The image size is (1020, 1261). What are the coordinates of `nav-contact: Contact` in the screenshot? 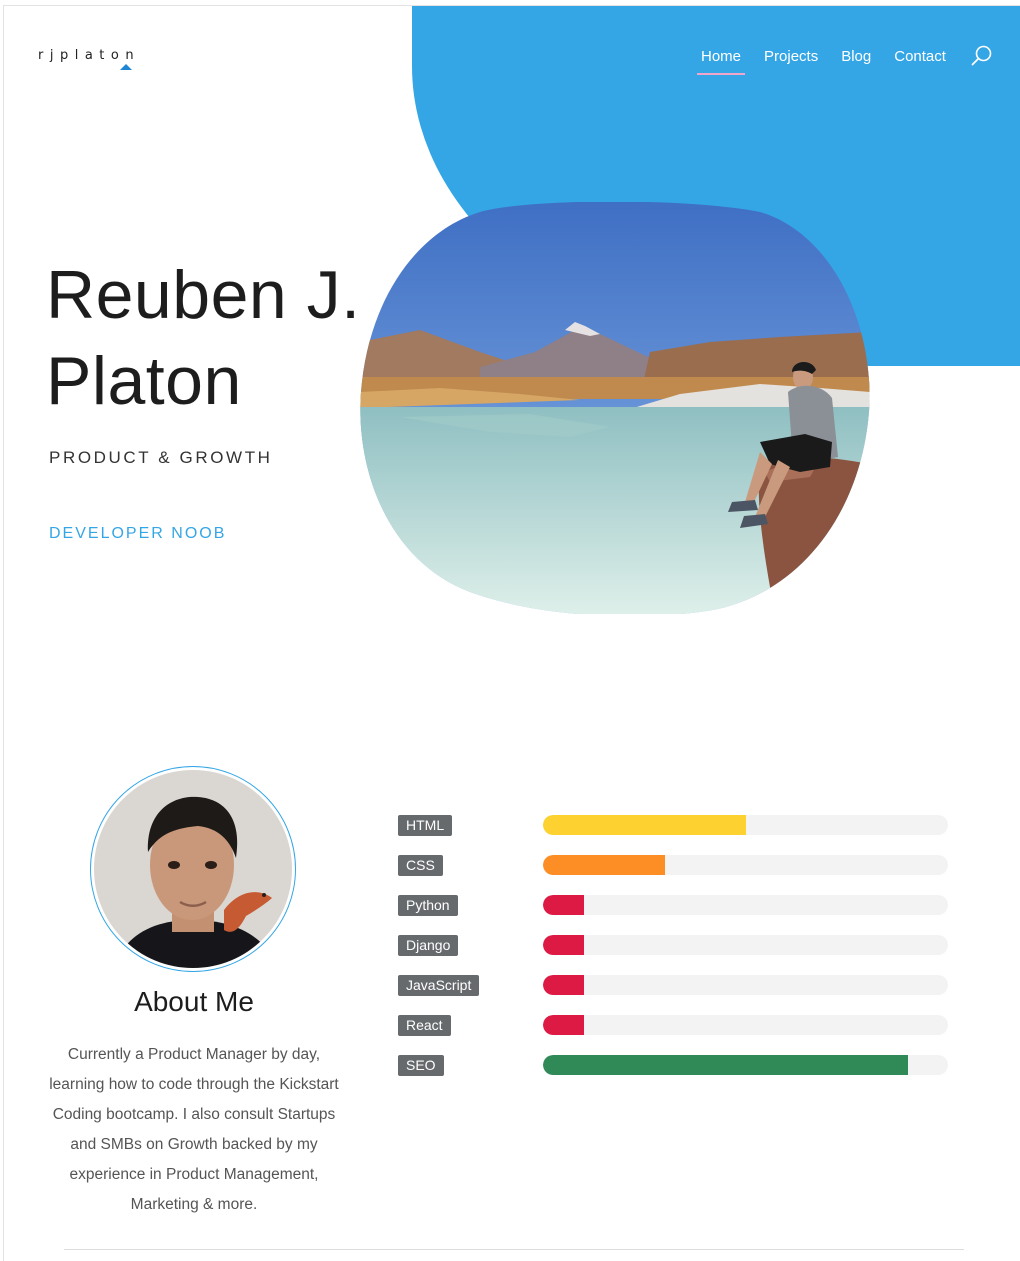 It's located at (920, 60).